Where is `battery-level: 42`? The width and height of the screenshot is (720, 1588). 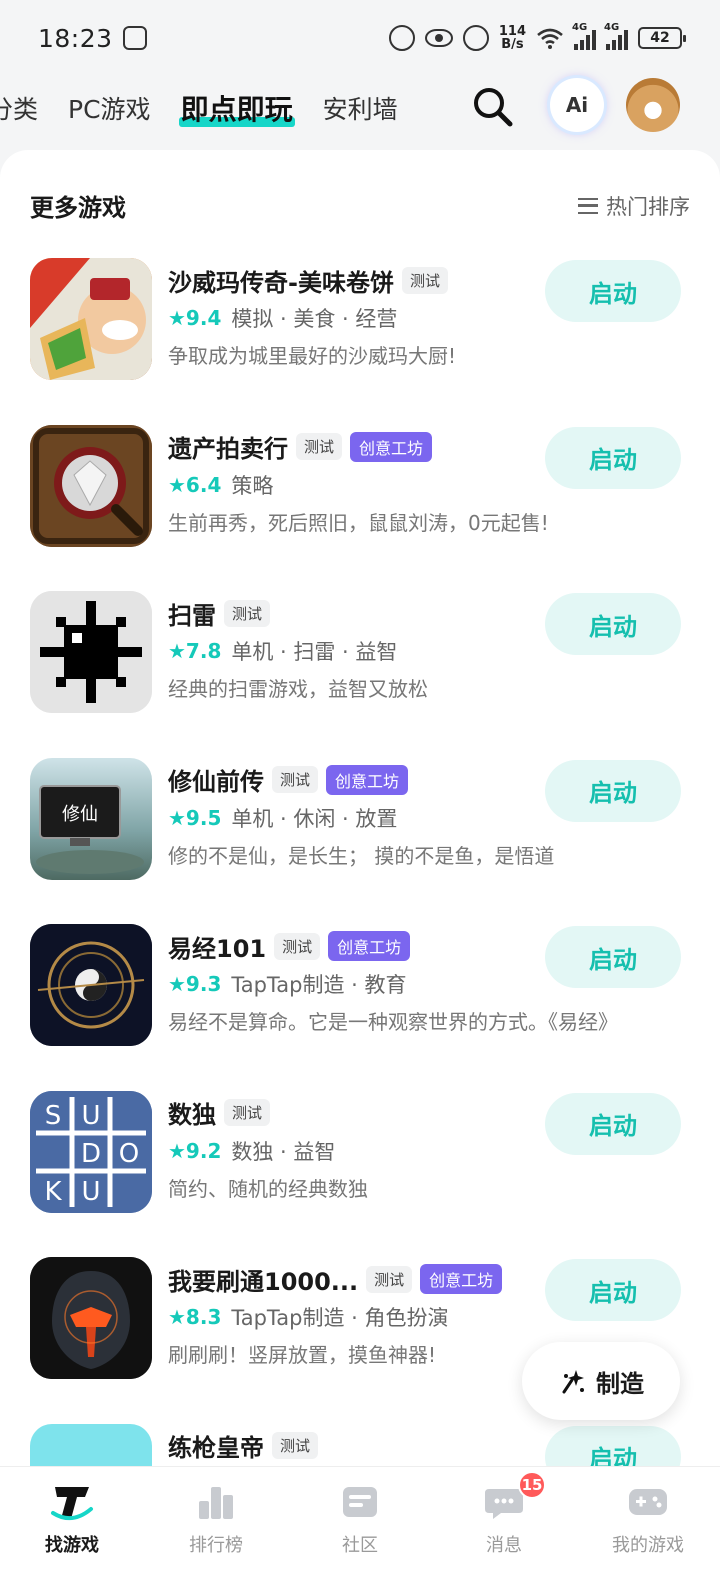
battery-level: 42 is located at coordinates (660, 38).